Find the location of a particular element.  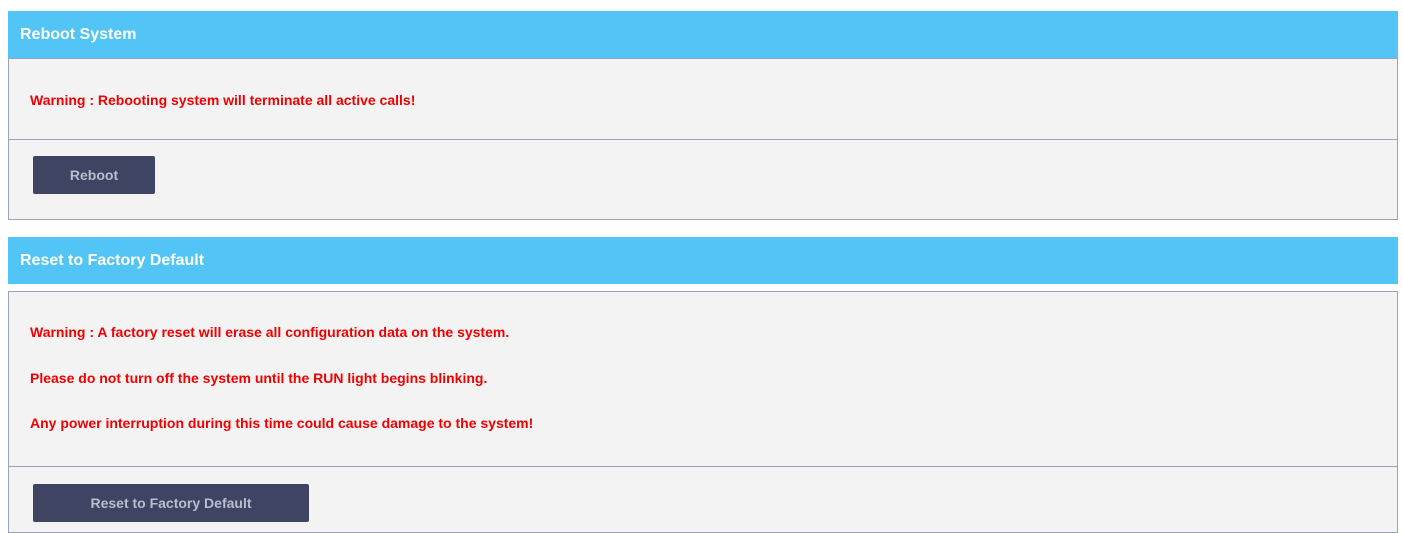

factory-reset-button-area: Reset to Factory Default is located at coordinates (703, 494).